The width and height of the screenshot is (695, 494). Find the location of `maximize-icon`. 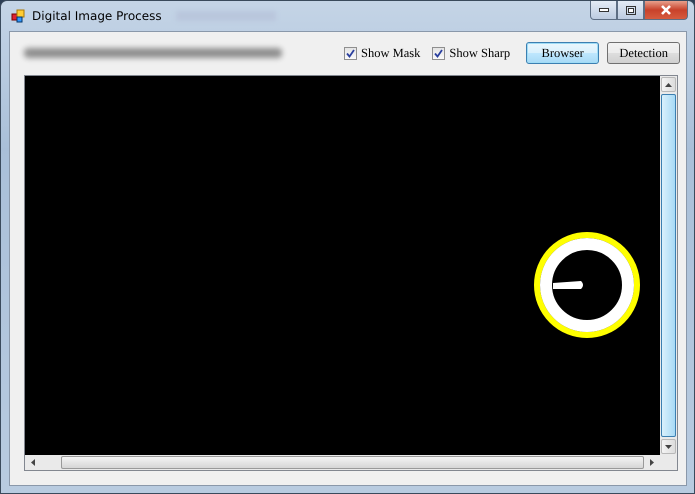

maximize-icon is located at coordinates (631, 10).